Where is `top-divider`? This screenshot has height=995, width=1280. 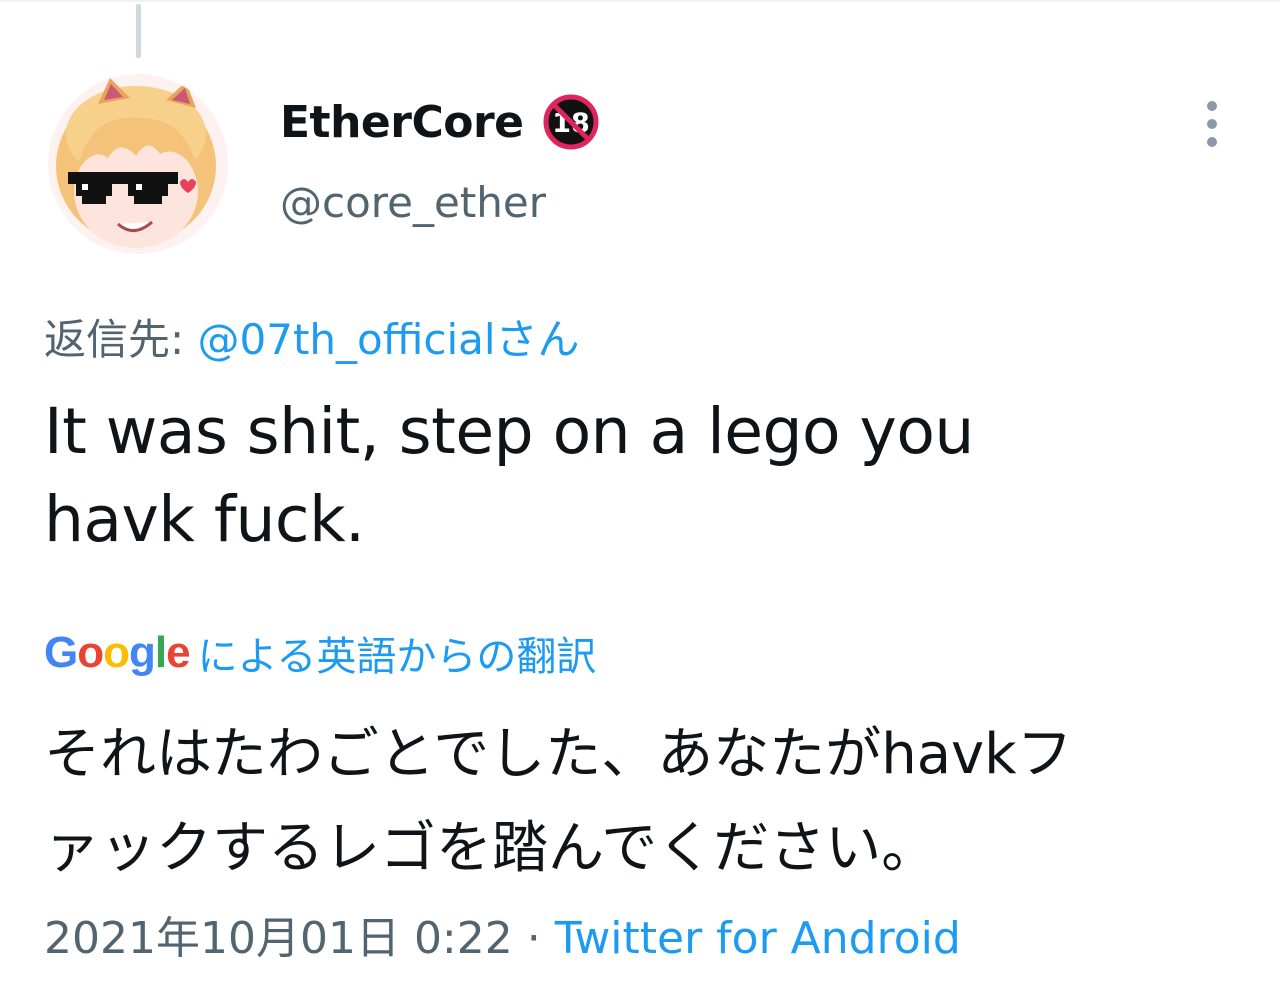
top-divider is located at coordinates (640, 1).